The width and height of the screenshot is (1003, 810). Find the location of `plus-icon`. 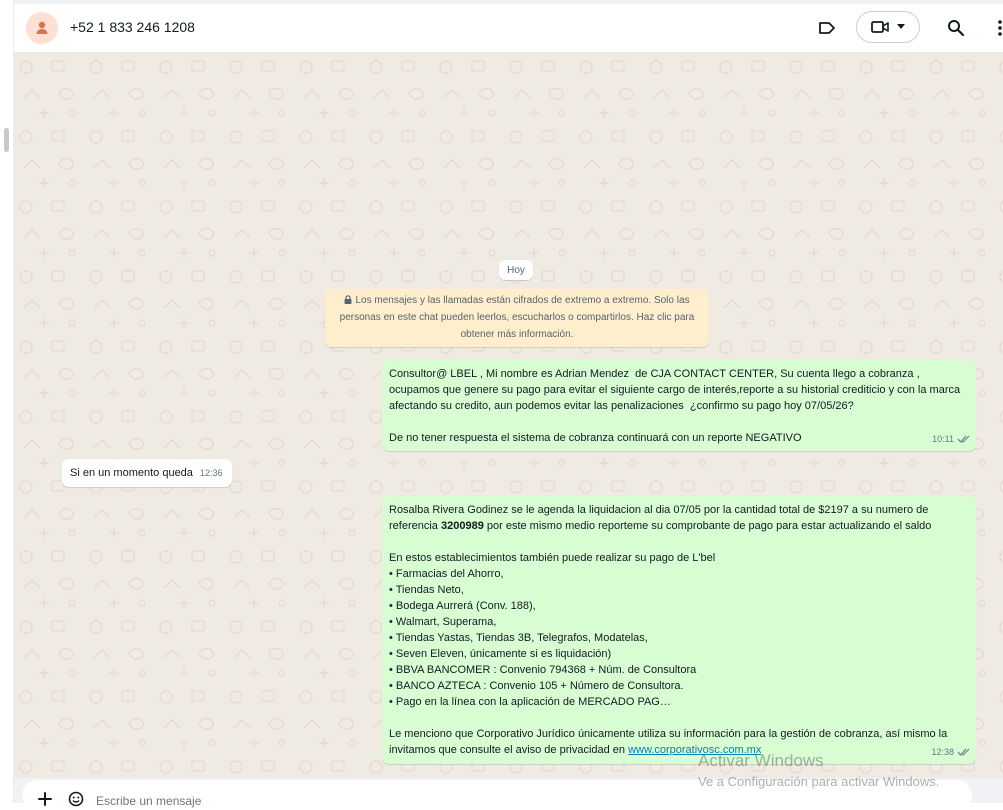

plus-icon is located at coordinates (45, 799).